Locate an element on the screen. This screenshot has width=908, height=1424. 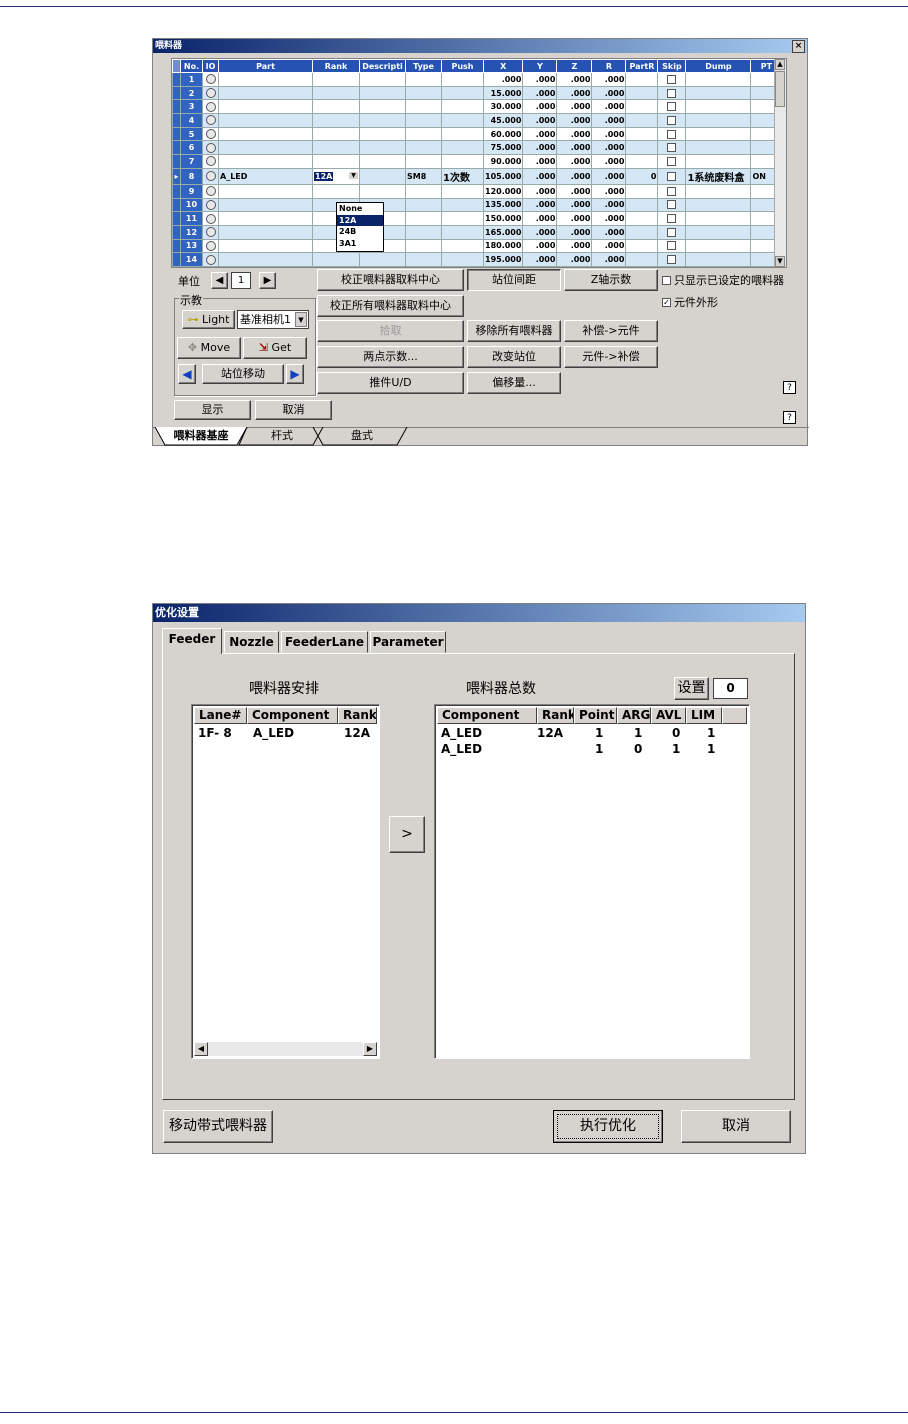
dump-cell: 1系统废料盒 is located at coordinates (718, 176).